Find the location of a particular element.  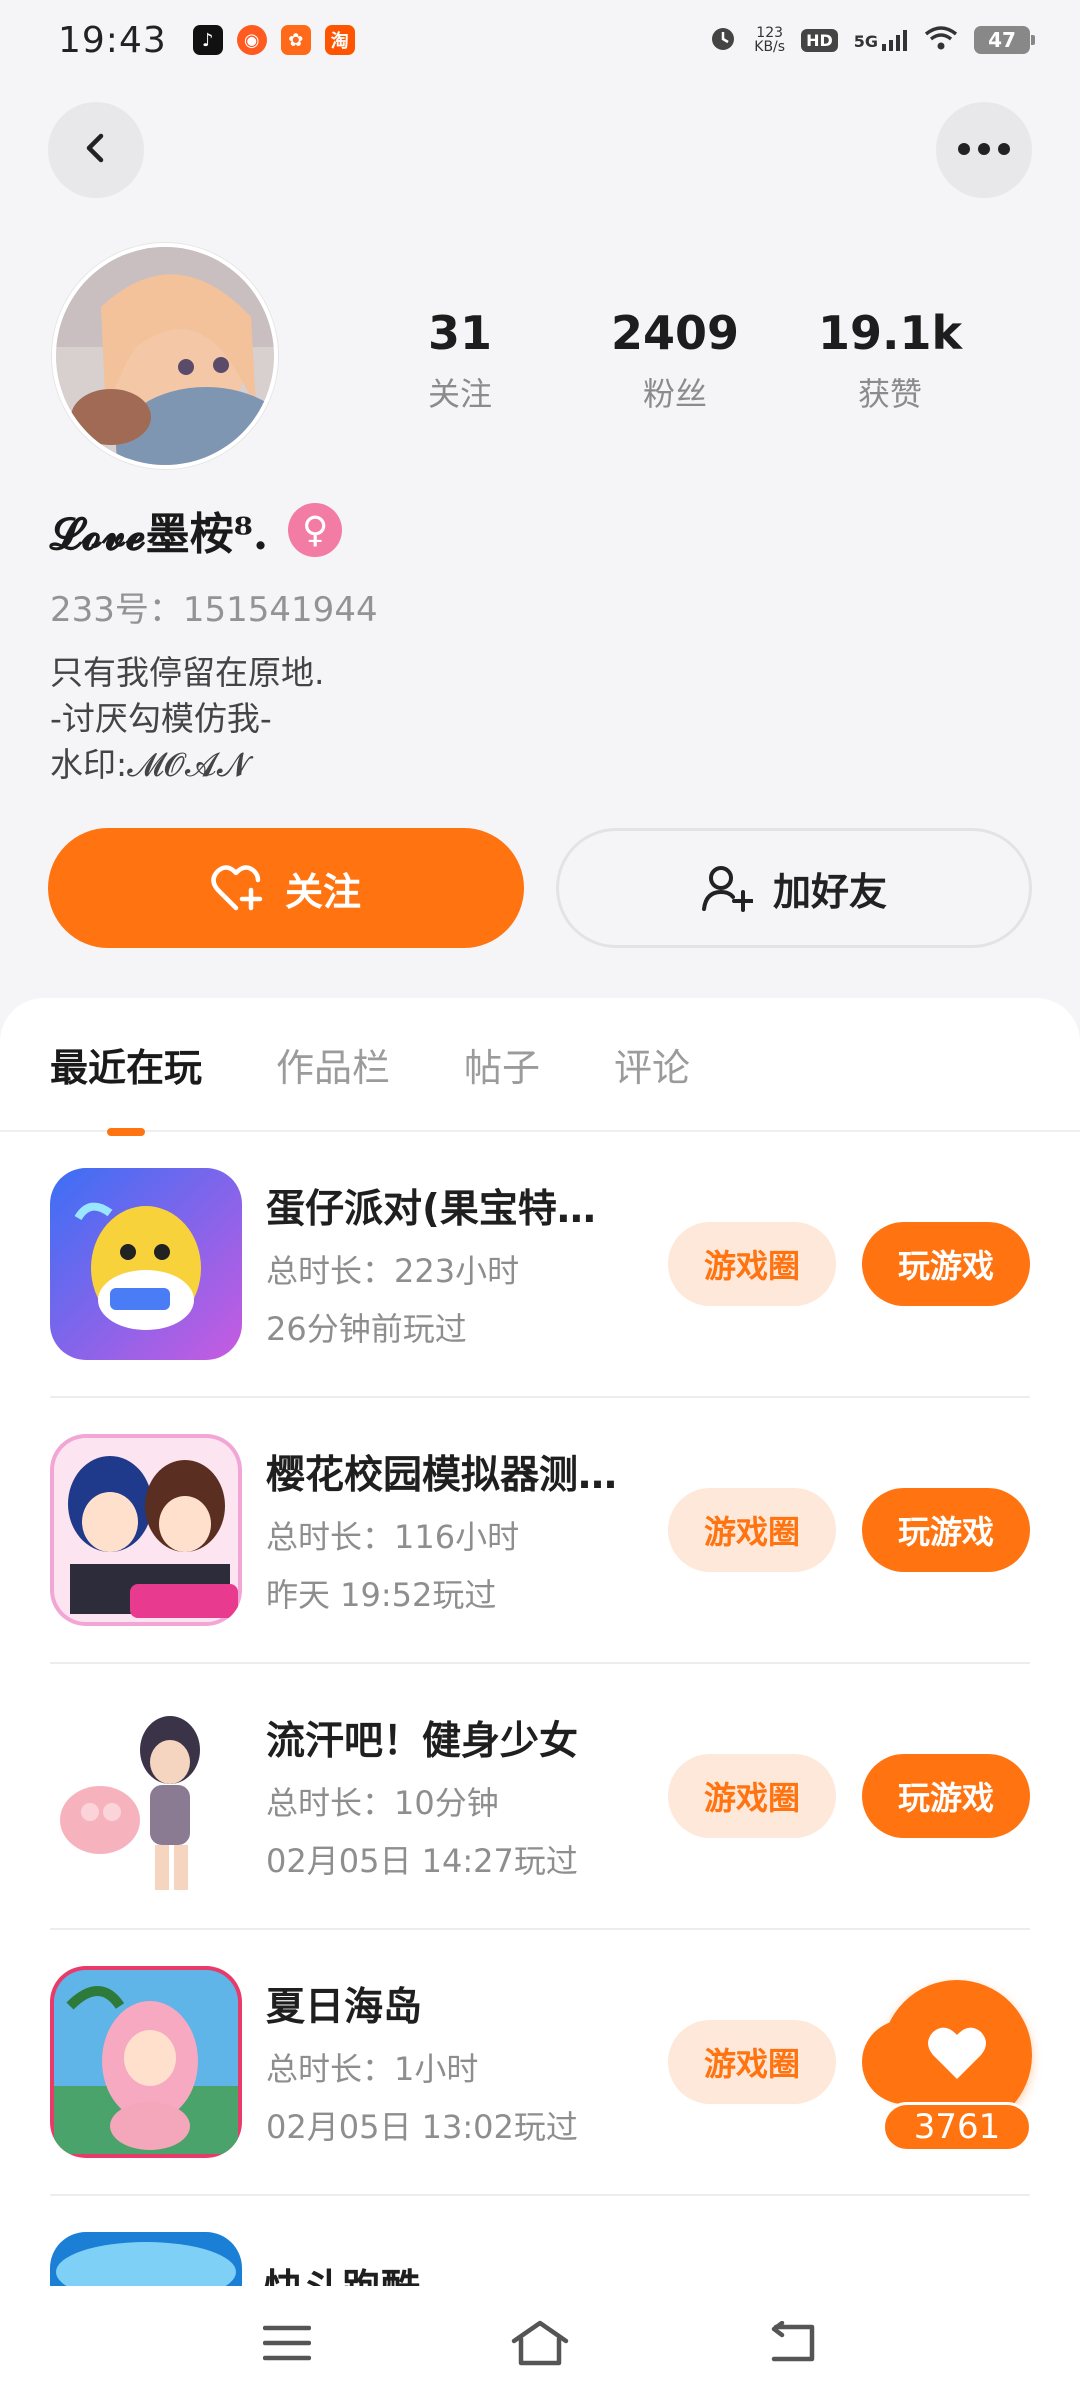

battery-icon: 47 is located at coordinates (1004, 40).